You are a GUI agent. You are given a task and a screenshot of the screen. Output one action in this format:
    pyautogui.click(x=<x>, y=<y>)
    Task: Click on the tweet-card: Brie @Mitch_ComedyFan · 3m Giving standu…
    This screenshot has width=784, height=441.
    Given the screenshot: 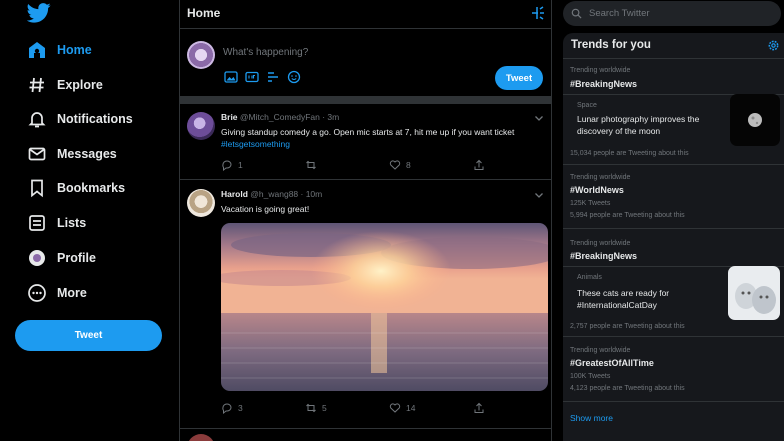 What is the action you would take?
    pyautogui.click(x=365, y=142)
    